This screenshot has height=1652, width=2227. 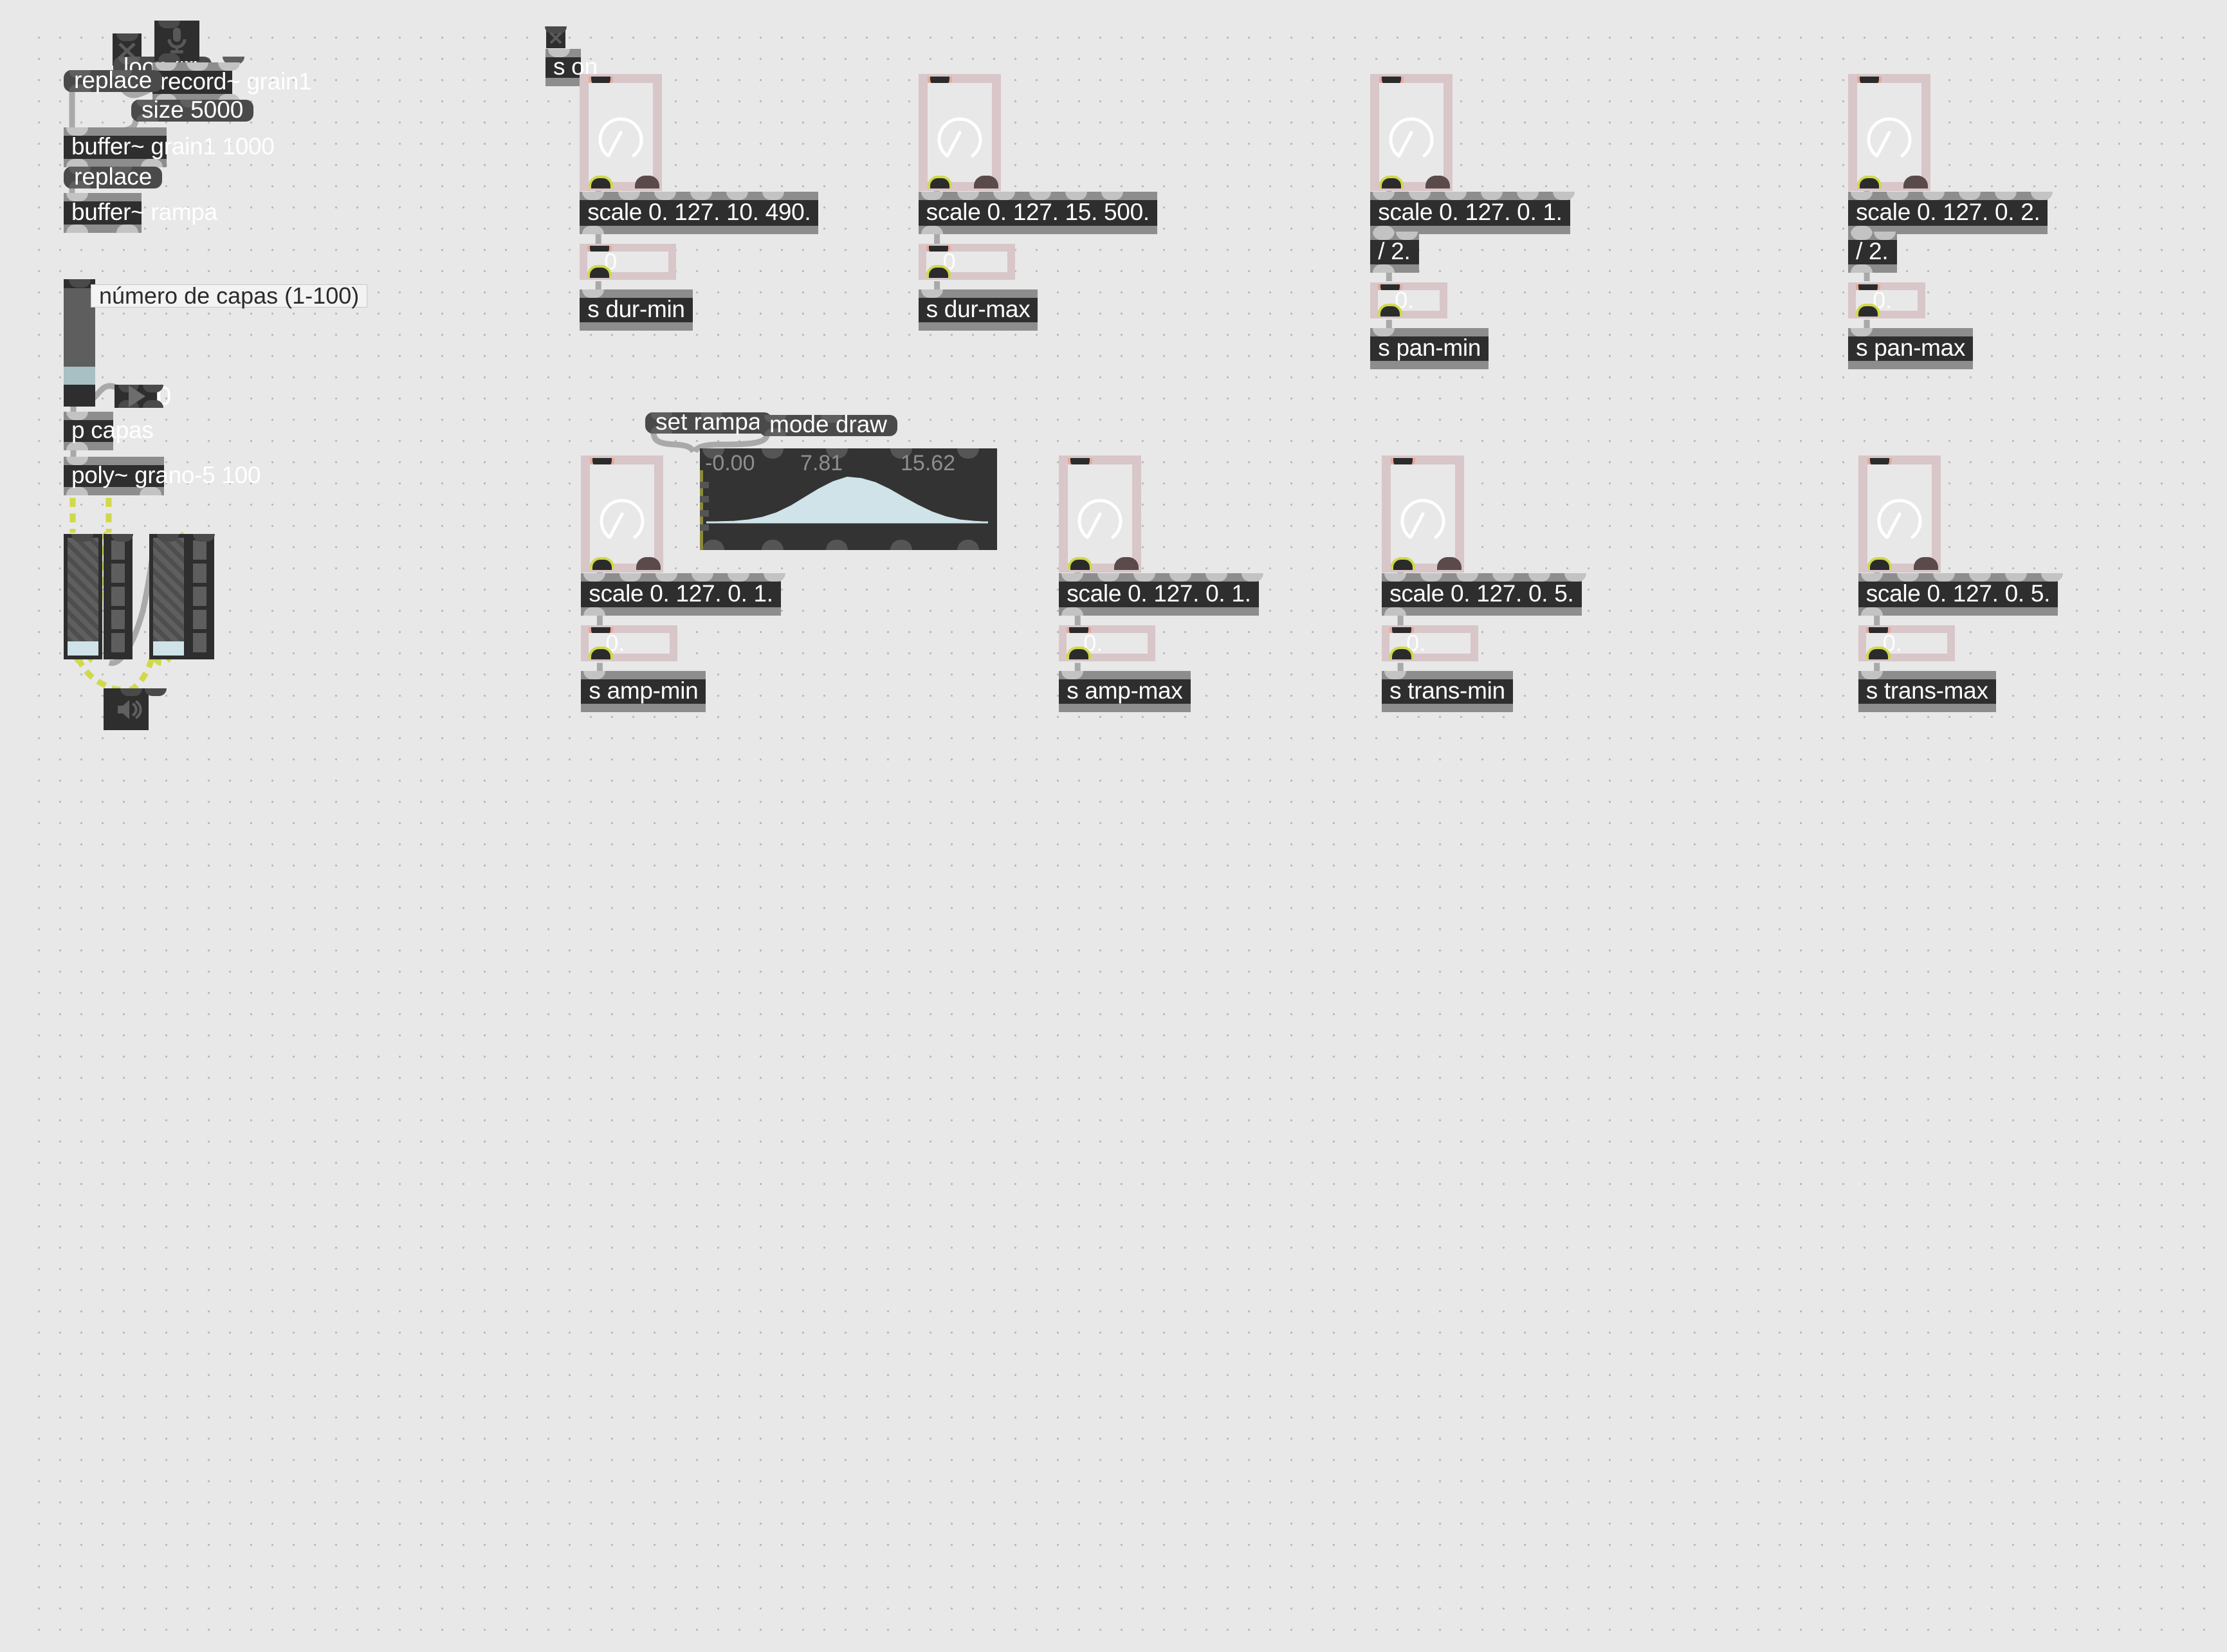 I want to click on send-object-label: s trans-max, so click(x=1927, y=690).